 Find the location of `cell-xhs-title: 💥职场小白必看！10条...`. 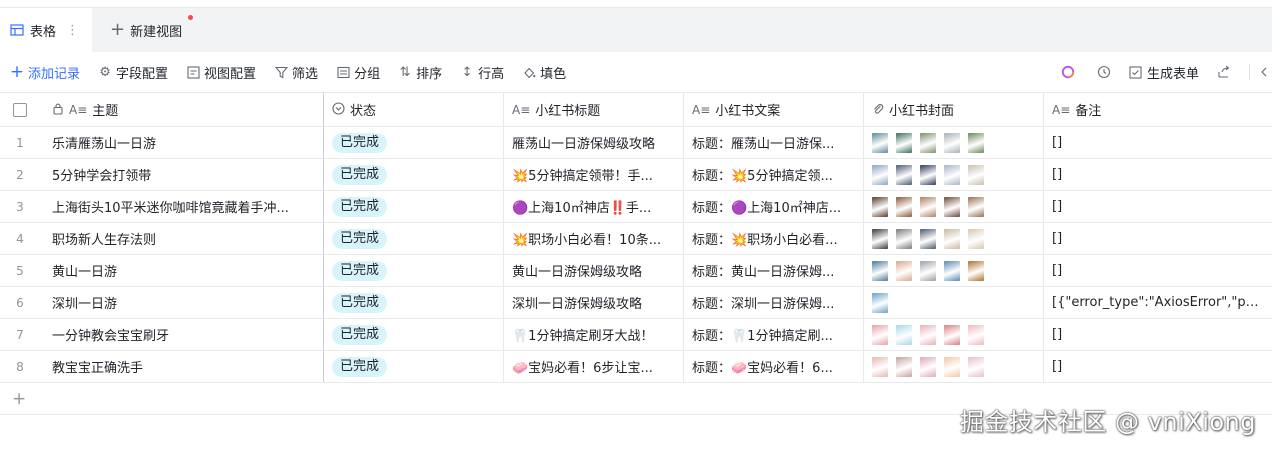

cell-xhs-title: 💥职场小白必看！10条... is located at coordinates (594, 238).